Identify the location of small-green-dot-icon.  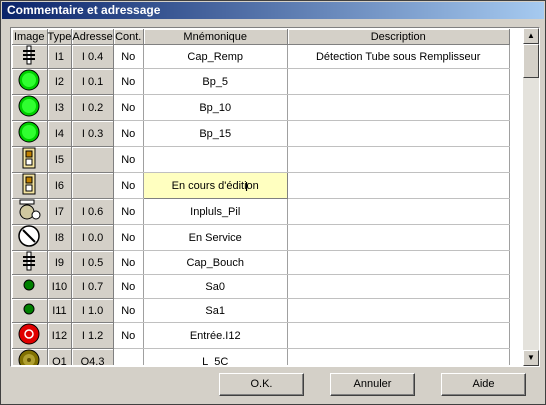
(29, 310).